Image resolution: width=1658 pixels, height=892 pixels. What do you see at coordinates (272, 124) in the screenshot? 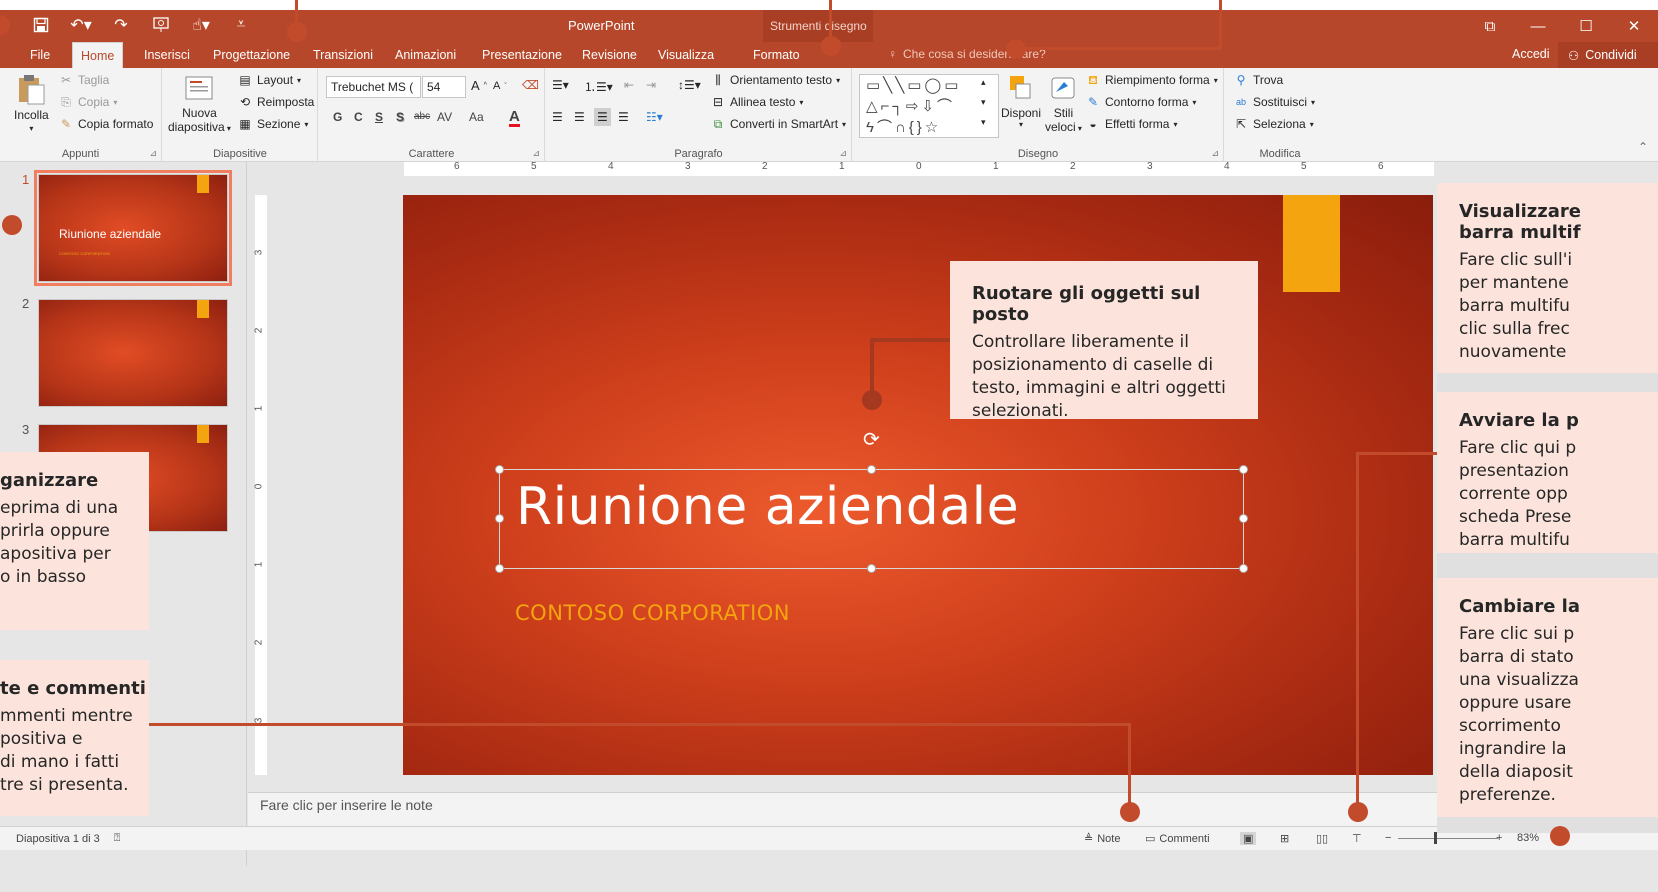
I see `section-button: ▦ Sezione ▾` at bounding box center [272, 124].